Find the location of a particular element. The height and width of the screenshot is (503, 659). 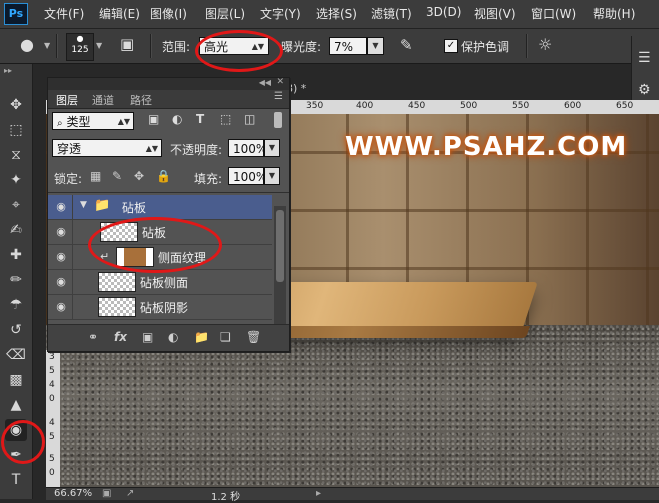

new-group-icon: 📁 is located at coordinates (201, 337).